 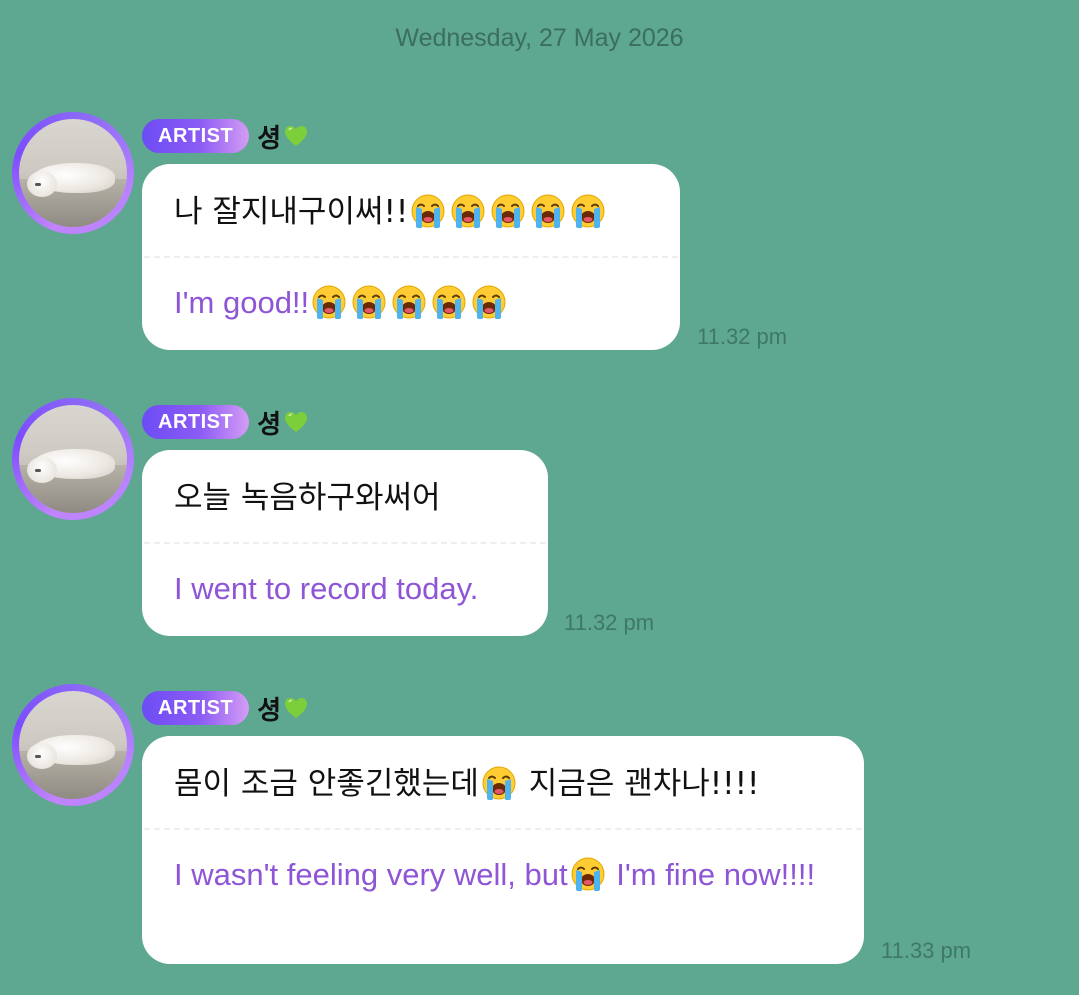 What do you see at coordinates (345, 543) in the screenshot?
I see `message-bubble: 오늘 녹음하구와써어 I went to record today.` at bounding box center [345, 543].